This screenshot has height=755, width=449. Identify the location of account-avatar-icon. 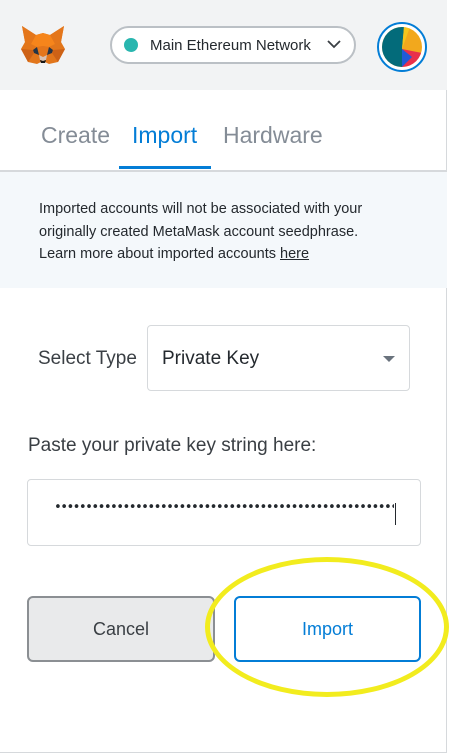
(402, 47).